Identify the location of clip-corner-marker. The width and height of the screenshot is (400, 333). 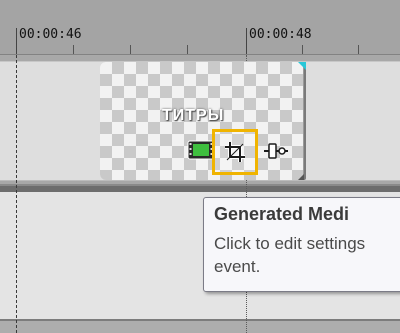
(302, 66).